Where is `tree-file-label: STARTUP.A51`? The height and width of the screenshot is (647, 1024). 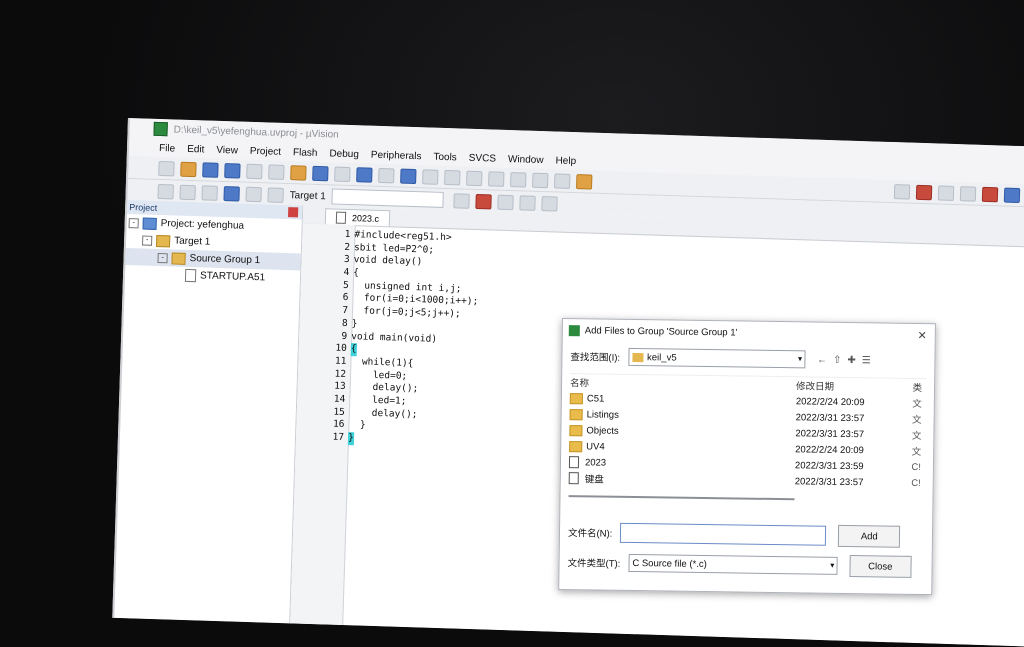 tree-file-label: STARTUP.A51 is located at coordinates (232, 277).